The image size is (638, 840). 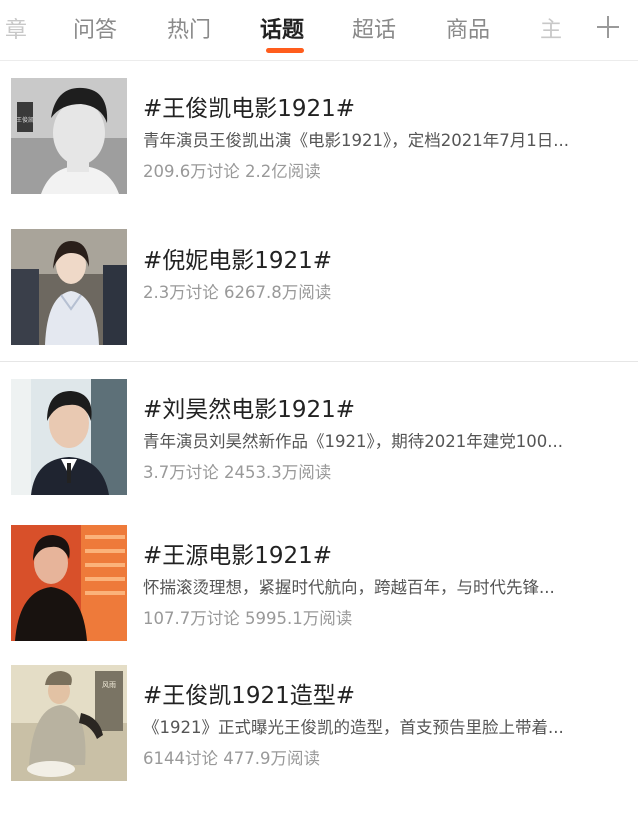 What do you see at coordinates (319, 30) in the screenshot?
I see `tab-bar: 章 问答 热门 话题 超话 商品 主` at bounding box center [319, 30].